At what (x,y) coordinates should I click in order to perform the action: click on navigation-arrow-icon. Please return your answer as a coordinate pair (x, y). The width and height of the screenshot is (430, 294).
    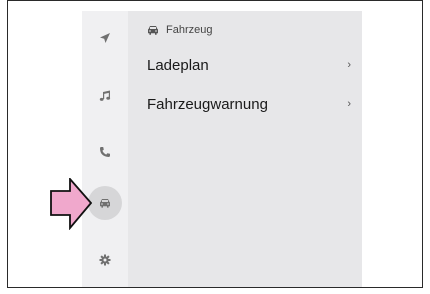
    Looking at the image, I should click on (105, 38).